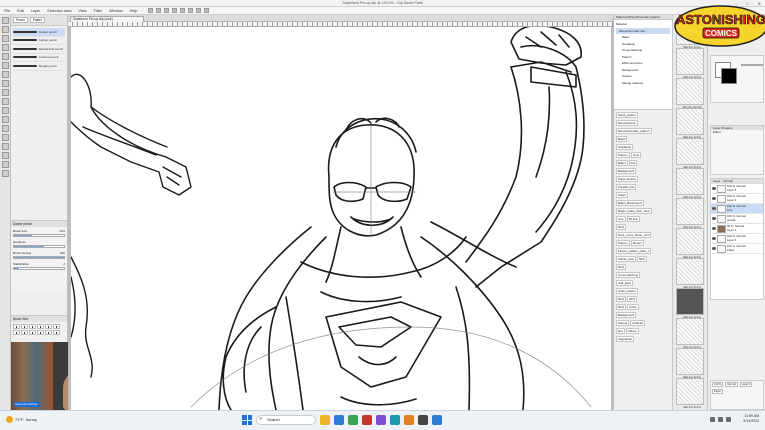 The height and width of the screenshot is (430, 765). What do you see at coordinates (712, 419) in the screenshot?
I see `network-icon` at bounding box center [712, 419].